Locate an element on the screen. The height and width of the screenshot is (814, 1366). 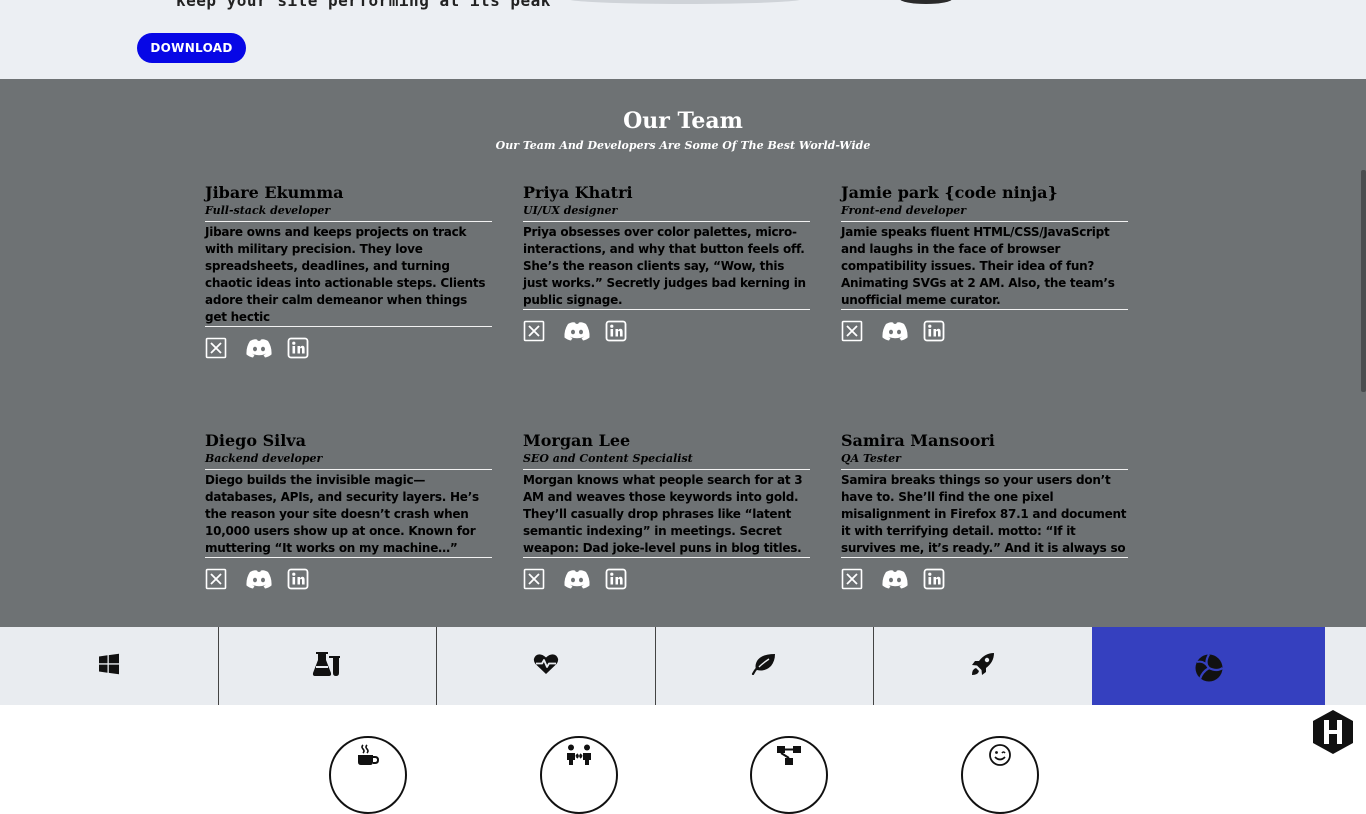
tab-rocket is located at coordinates (982, 666).